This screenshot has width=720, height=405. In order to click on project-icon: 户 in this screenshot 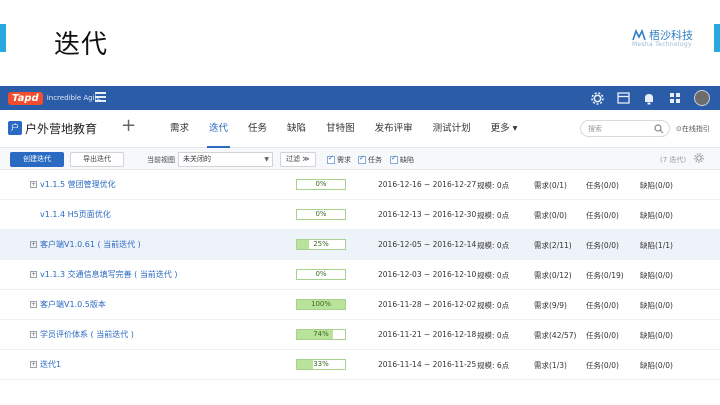, I will do `click(15, 128)`.